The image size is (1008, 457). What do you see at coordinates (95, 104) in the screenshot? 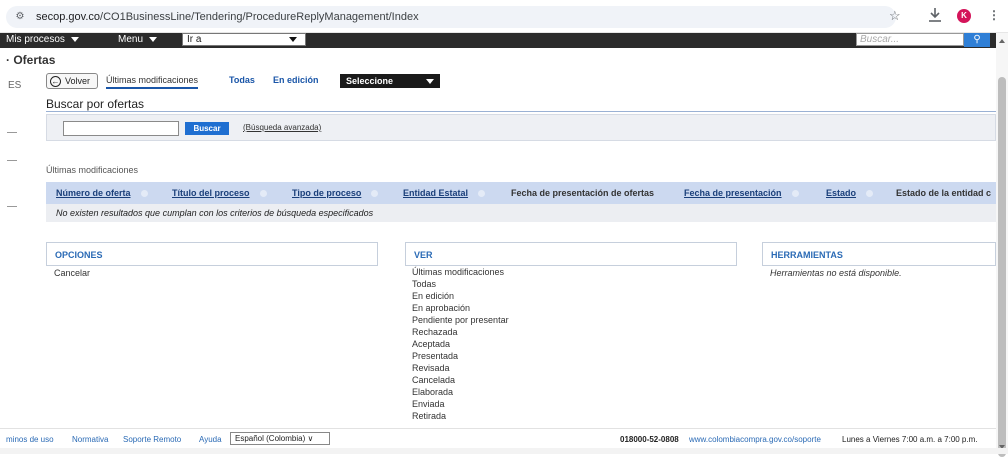
I see `search-section-title: Buscar por ofertas` at bounding box center [95, 104].